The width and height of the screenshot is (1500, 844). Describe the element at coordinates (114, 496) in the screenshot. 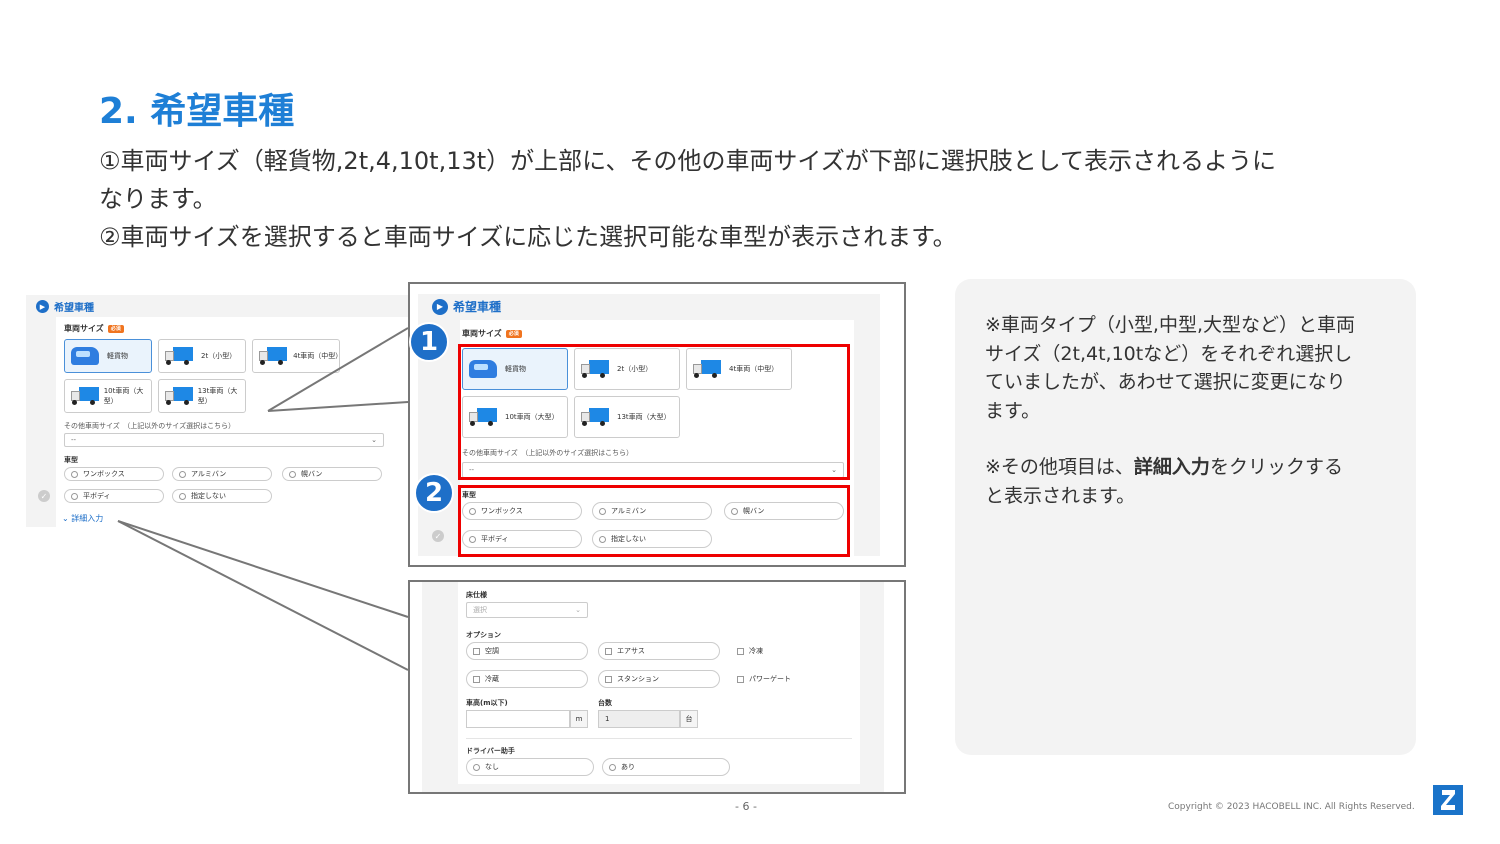

I see `body-type-option: 平ボディ` at that location.